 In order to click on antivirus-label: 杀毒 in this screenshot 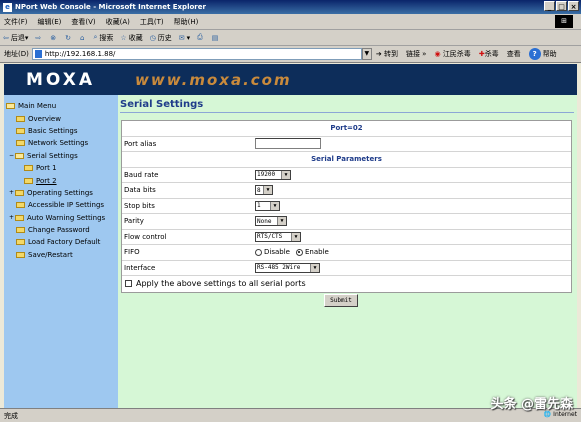, I will do `click(491, 54)`.